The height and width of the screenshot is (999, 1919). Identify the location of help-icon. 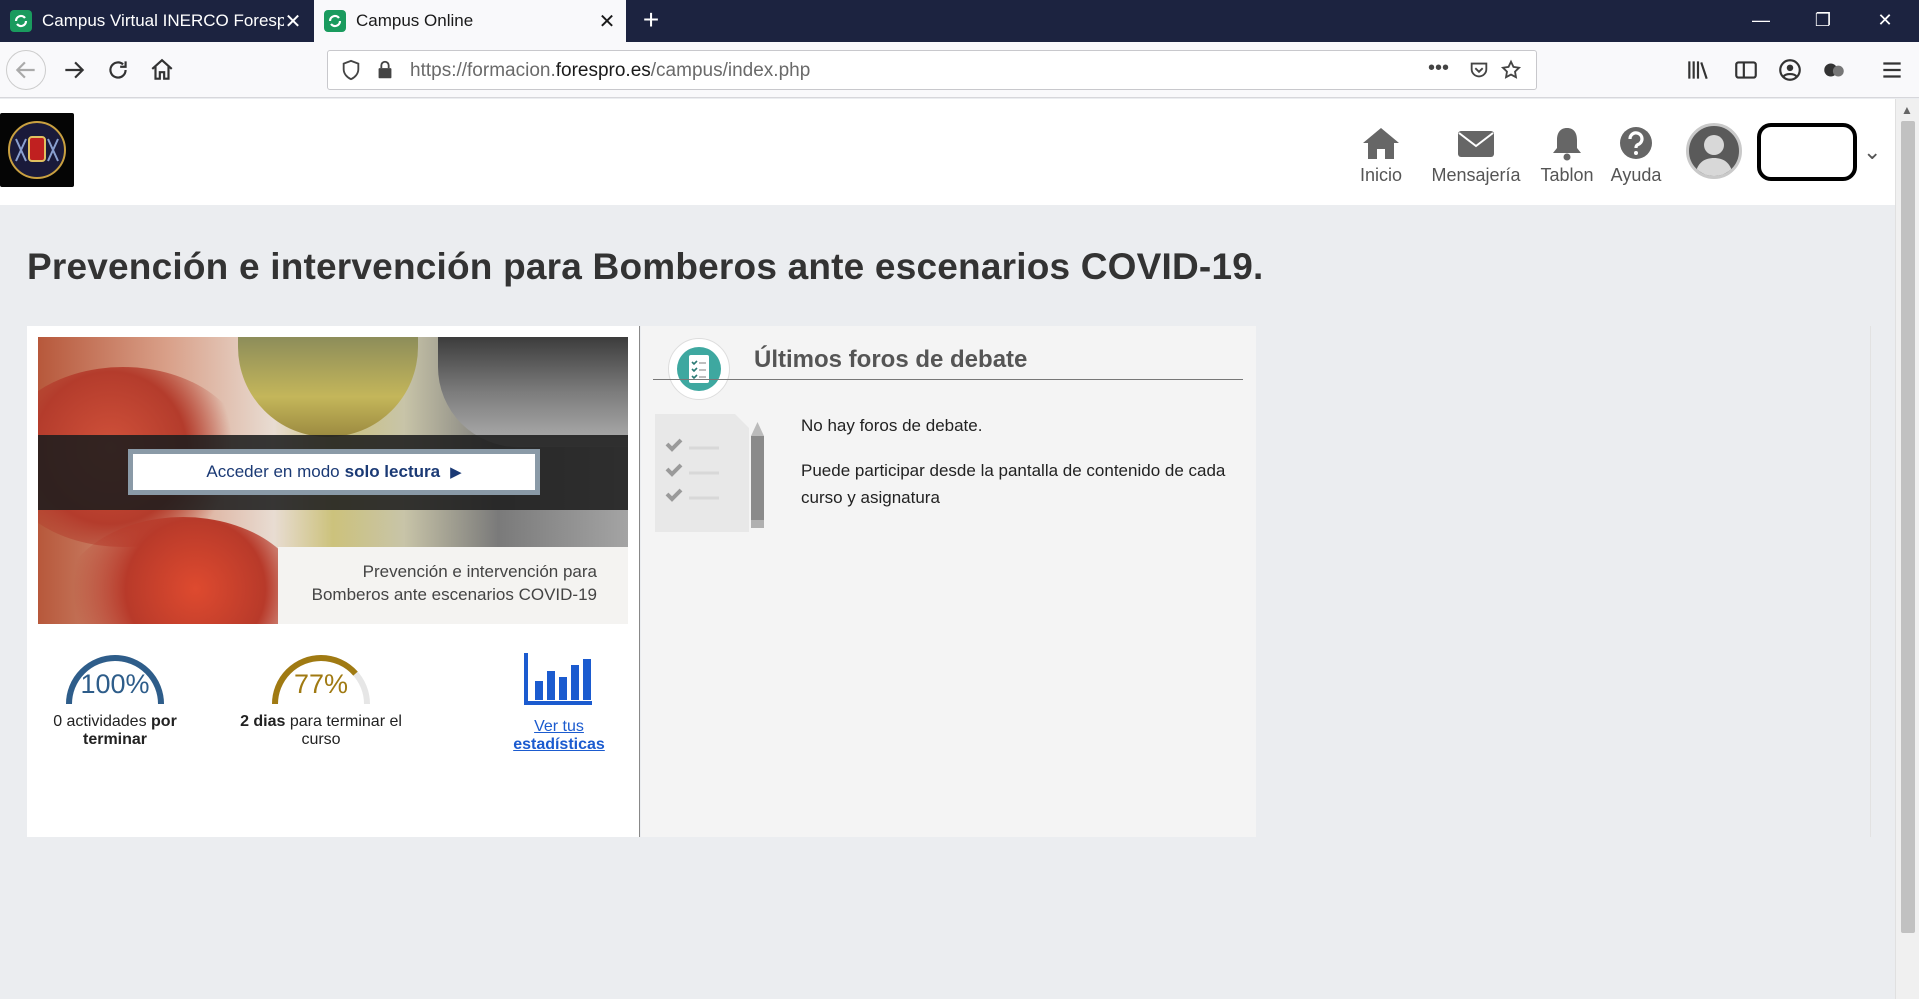
(1636, 143).